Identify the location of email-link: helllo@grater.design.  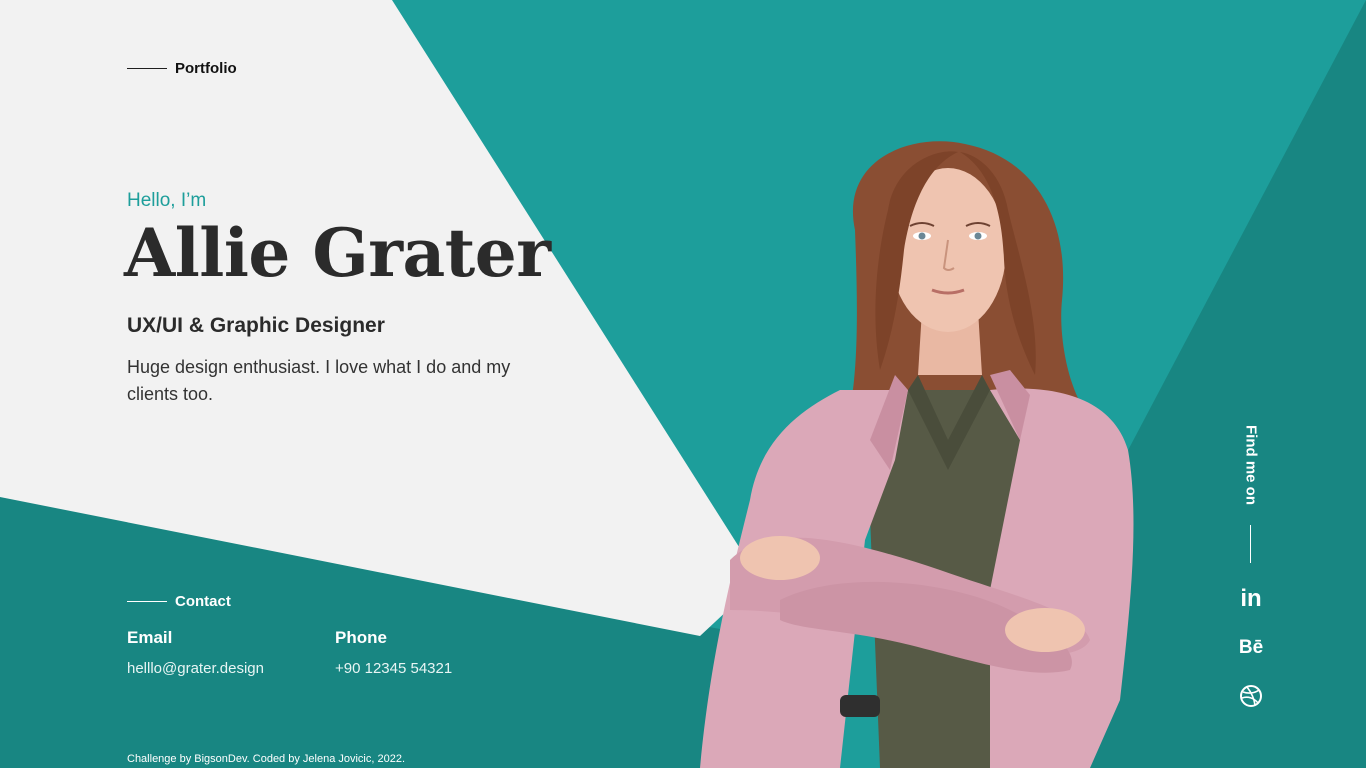
(195, 668).